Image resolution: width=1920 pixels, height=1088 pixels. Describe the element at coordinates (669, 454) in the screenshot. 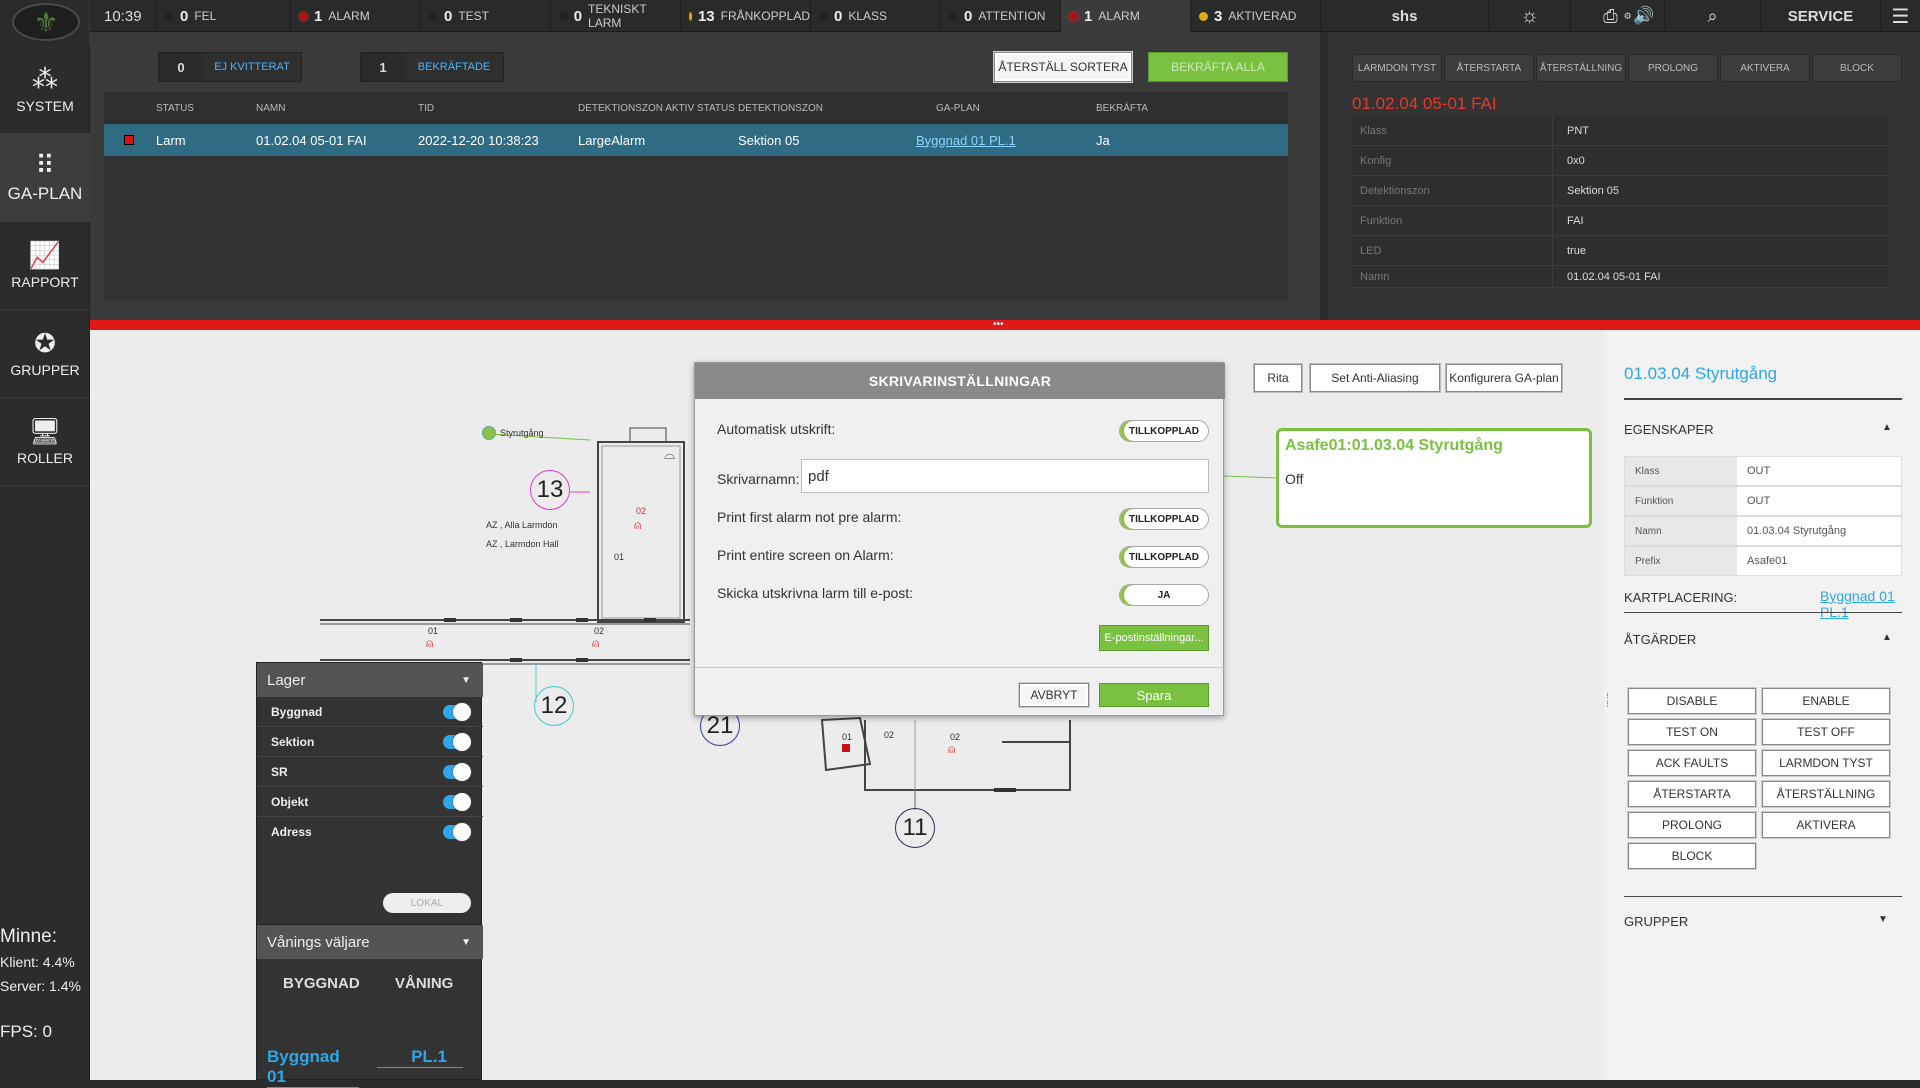

I see `siren-icon: ⌓` at that location.